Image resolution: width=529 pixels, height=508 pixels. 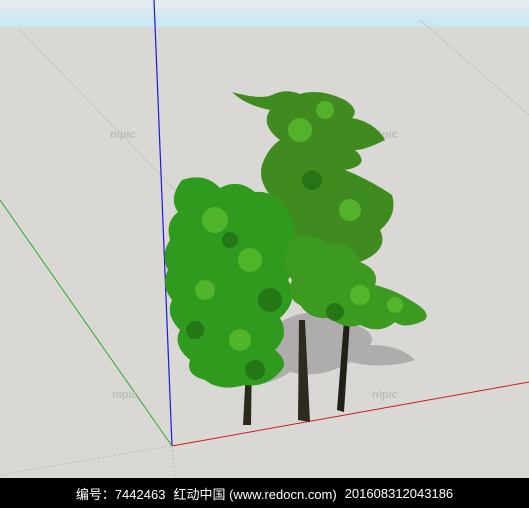 I want to click on blue-axis, so click(x=163, y=223).